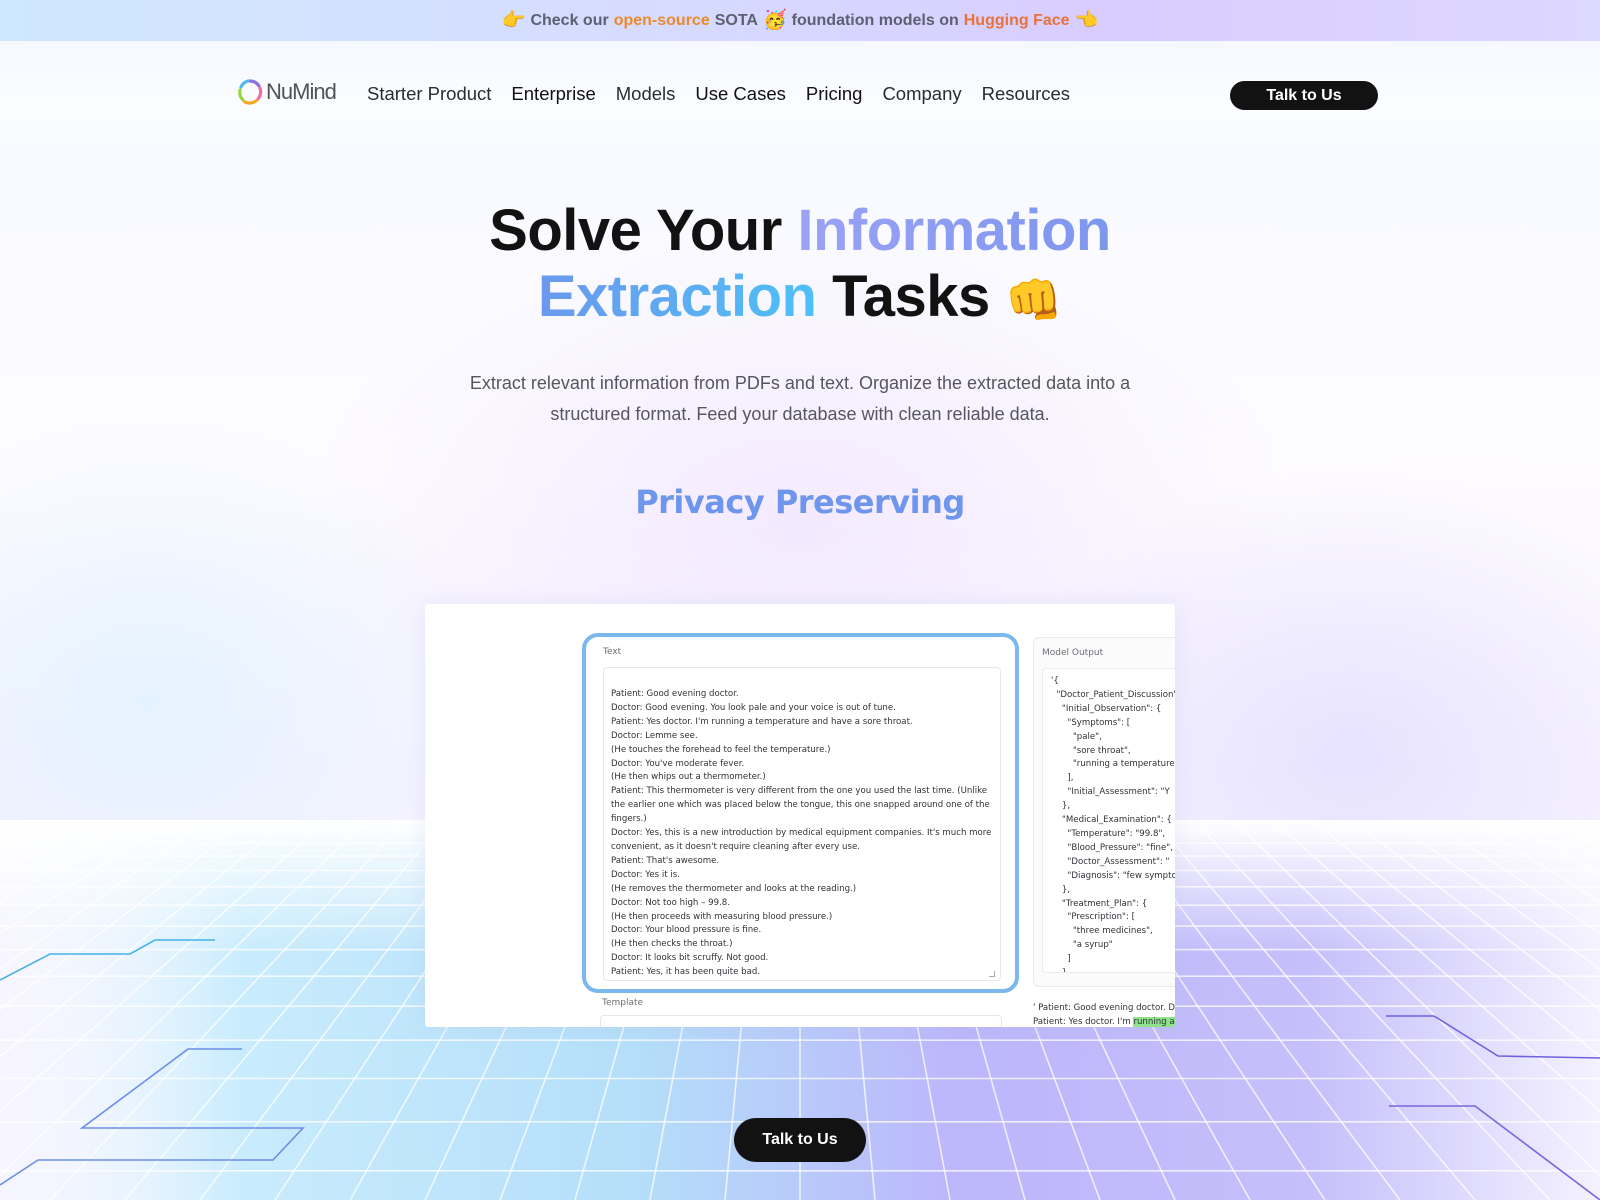  What do you see at coordinates (1104, 1008) in the screenshot?
I see `highlight-line: ' Patient: Good evening doctor. Doctor:` at bounding box center [1104, 1008].